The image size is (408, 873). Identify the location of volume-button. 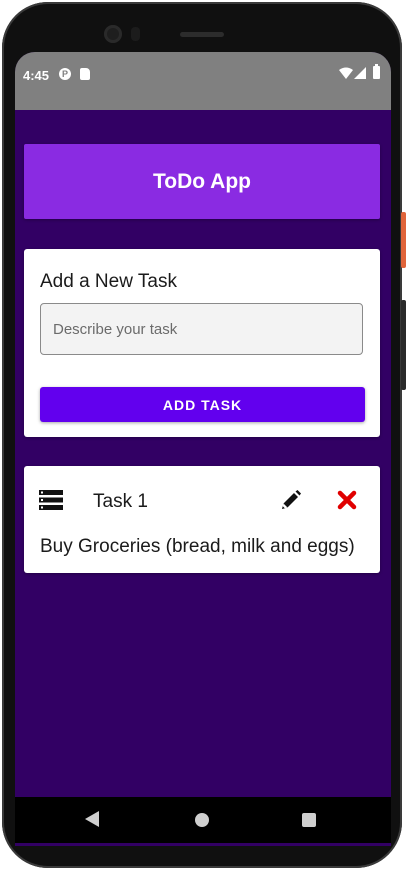
(403, 345).